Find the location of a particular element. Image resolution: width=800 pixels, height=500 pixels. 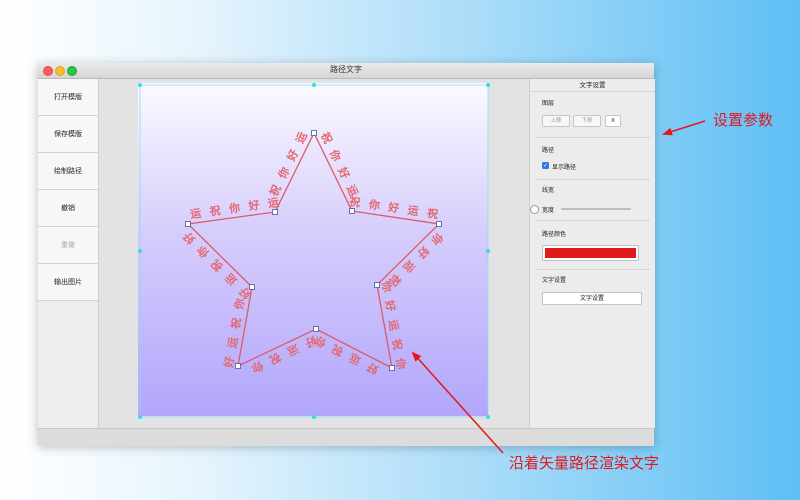

settings-annotation-label: 设置参数 is located at coordinates (743, 120).